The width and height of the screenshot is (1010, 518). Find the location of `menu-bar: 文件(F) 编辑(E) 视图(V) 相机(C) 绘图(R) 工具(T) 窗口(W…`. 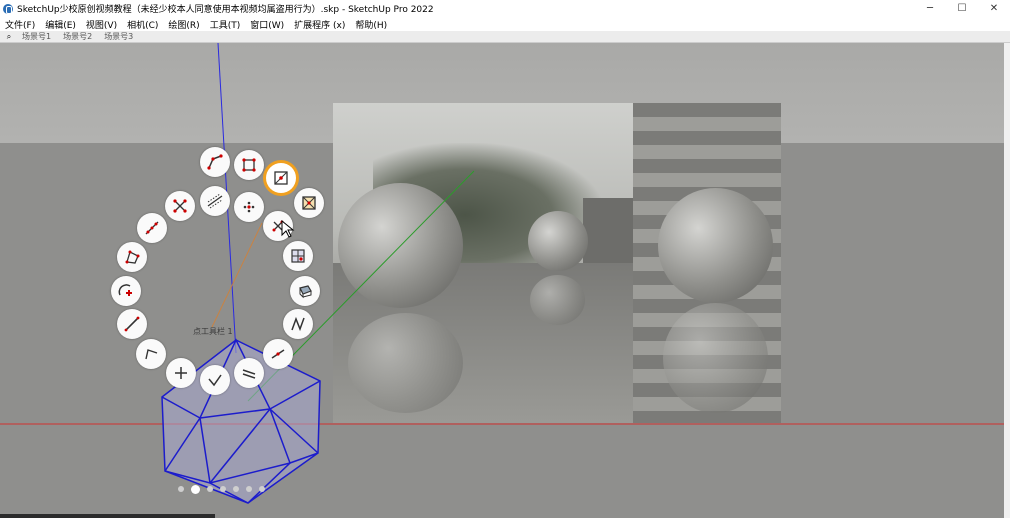

menu-bar: 文件(F) 编辑(E) 视图(V) 相机(C) 绘图(R) 工具(T) 窗口(W… is located at coordinates (505, 24).